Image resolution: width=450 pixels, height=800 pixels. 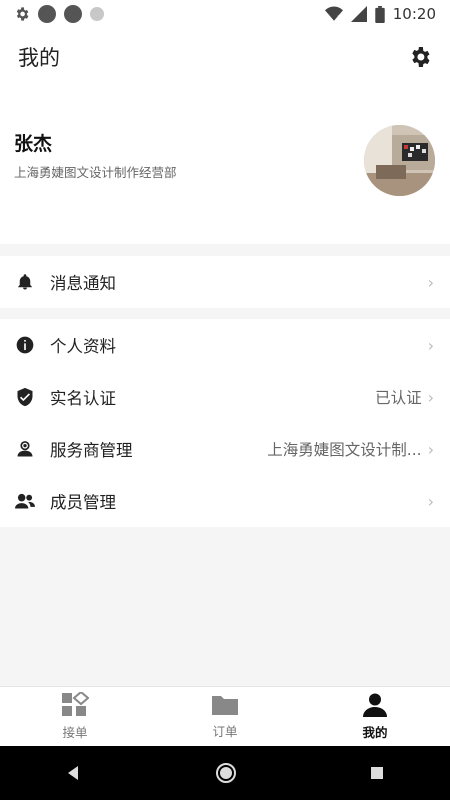 I want to click on tab-orders: 订单, so click(x=225, y=716).